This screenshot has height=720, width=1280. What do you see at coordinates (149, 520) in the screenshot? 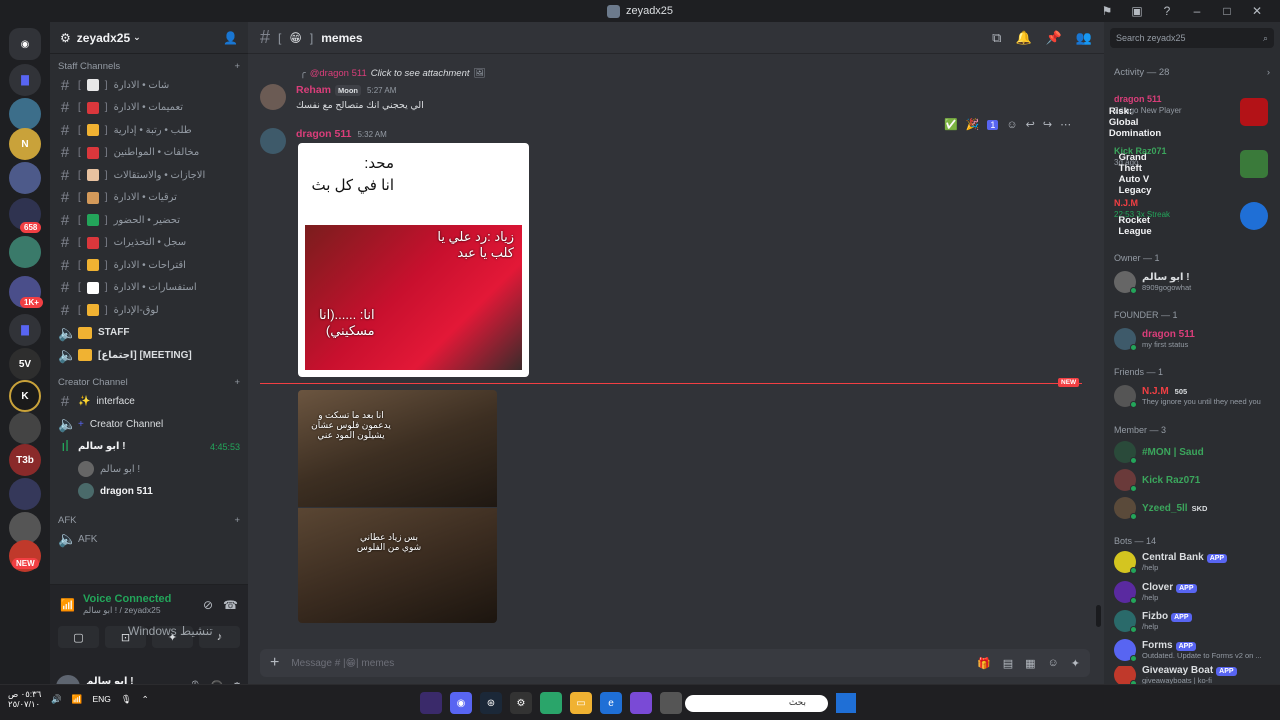
I see `category-afk: AFK +` at bounding box center [149, 520].